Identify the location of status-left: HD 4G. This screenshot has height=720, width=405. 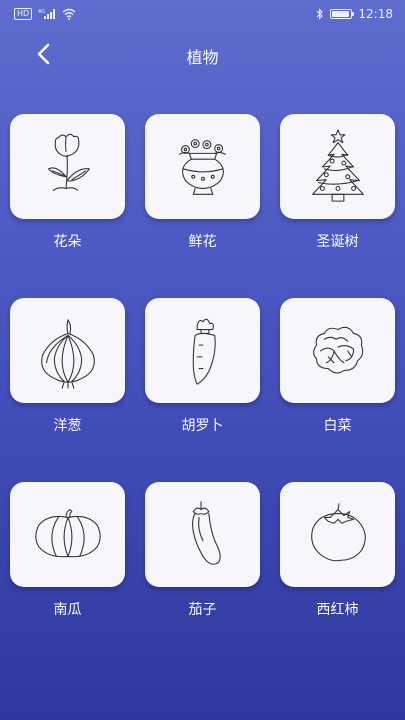
(45, 14).